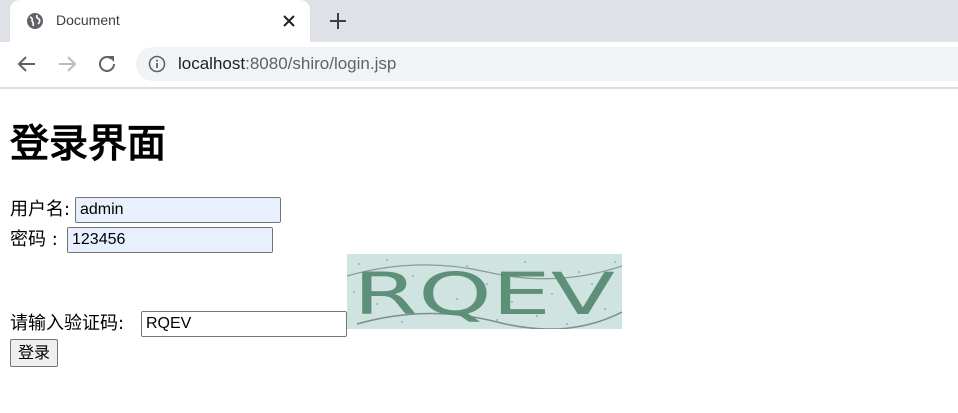  I want to click on password-field, so click(170, 240).